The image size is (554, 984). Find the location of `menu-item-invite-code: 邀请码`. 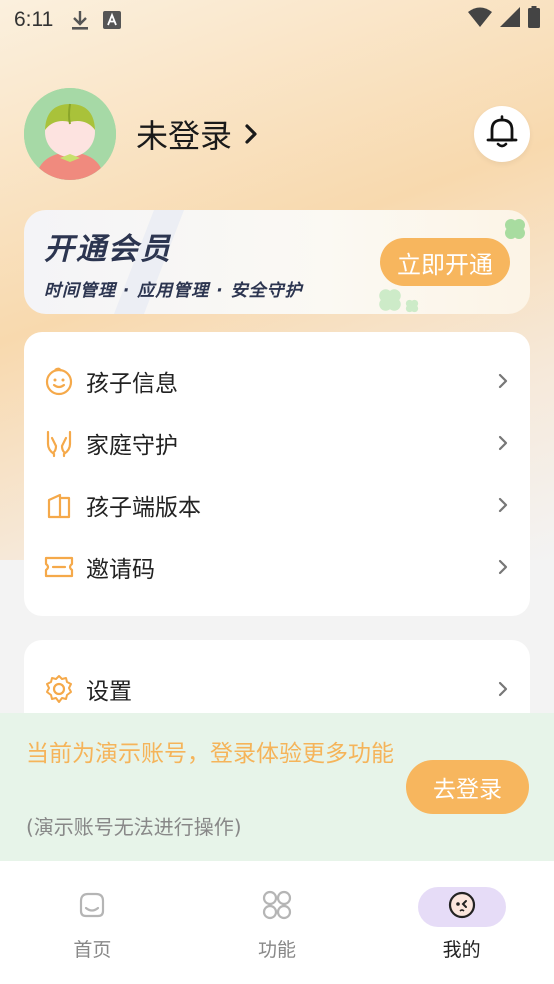

menu-item-invite-code: 邀请码 is located at coordinates (277, 567).